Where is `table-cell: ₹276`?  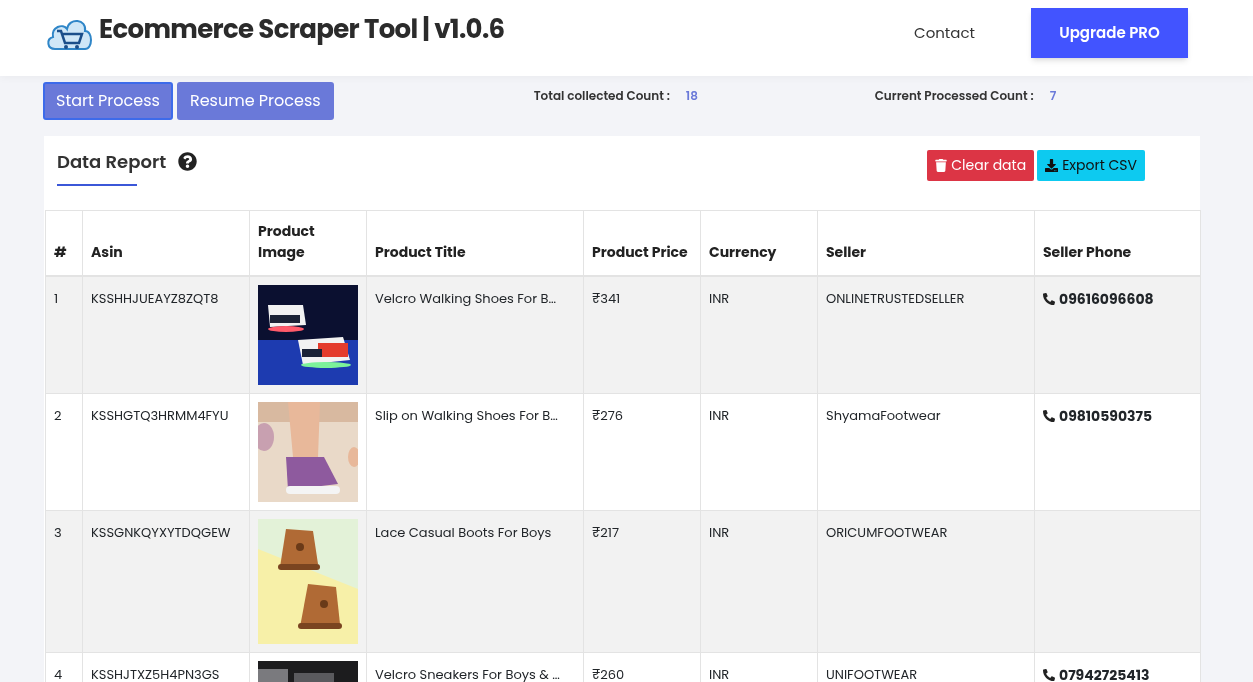
table-cell: ₹276 is located at coordinates (642, 451).